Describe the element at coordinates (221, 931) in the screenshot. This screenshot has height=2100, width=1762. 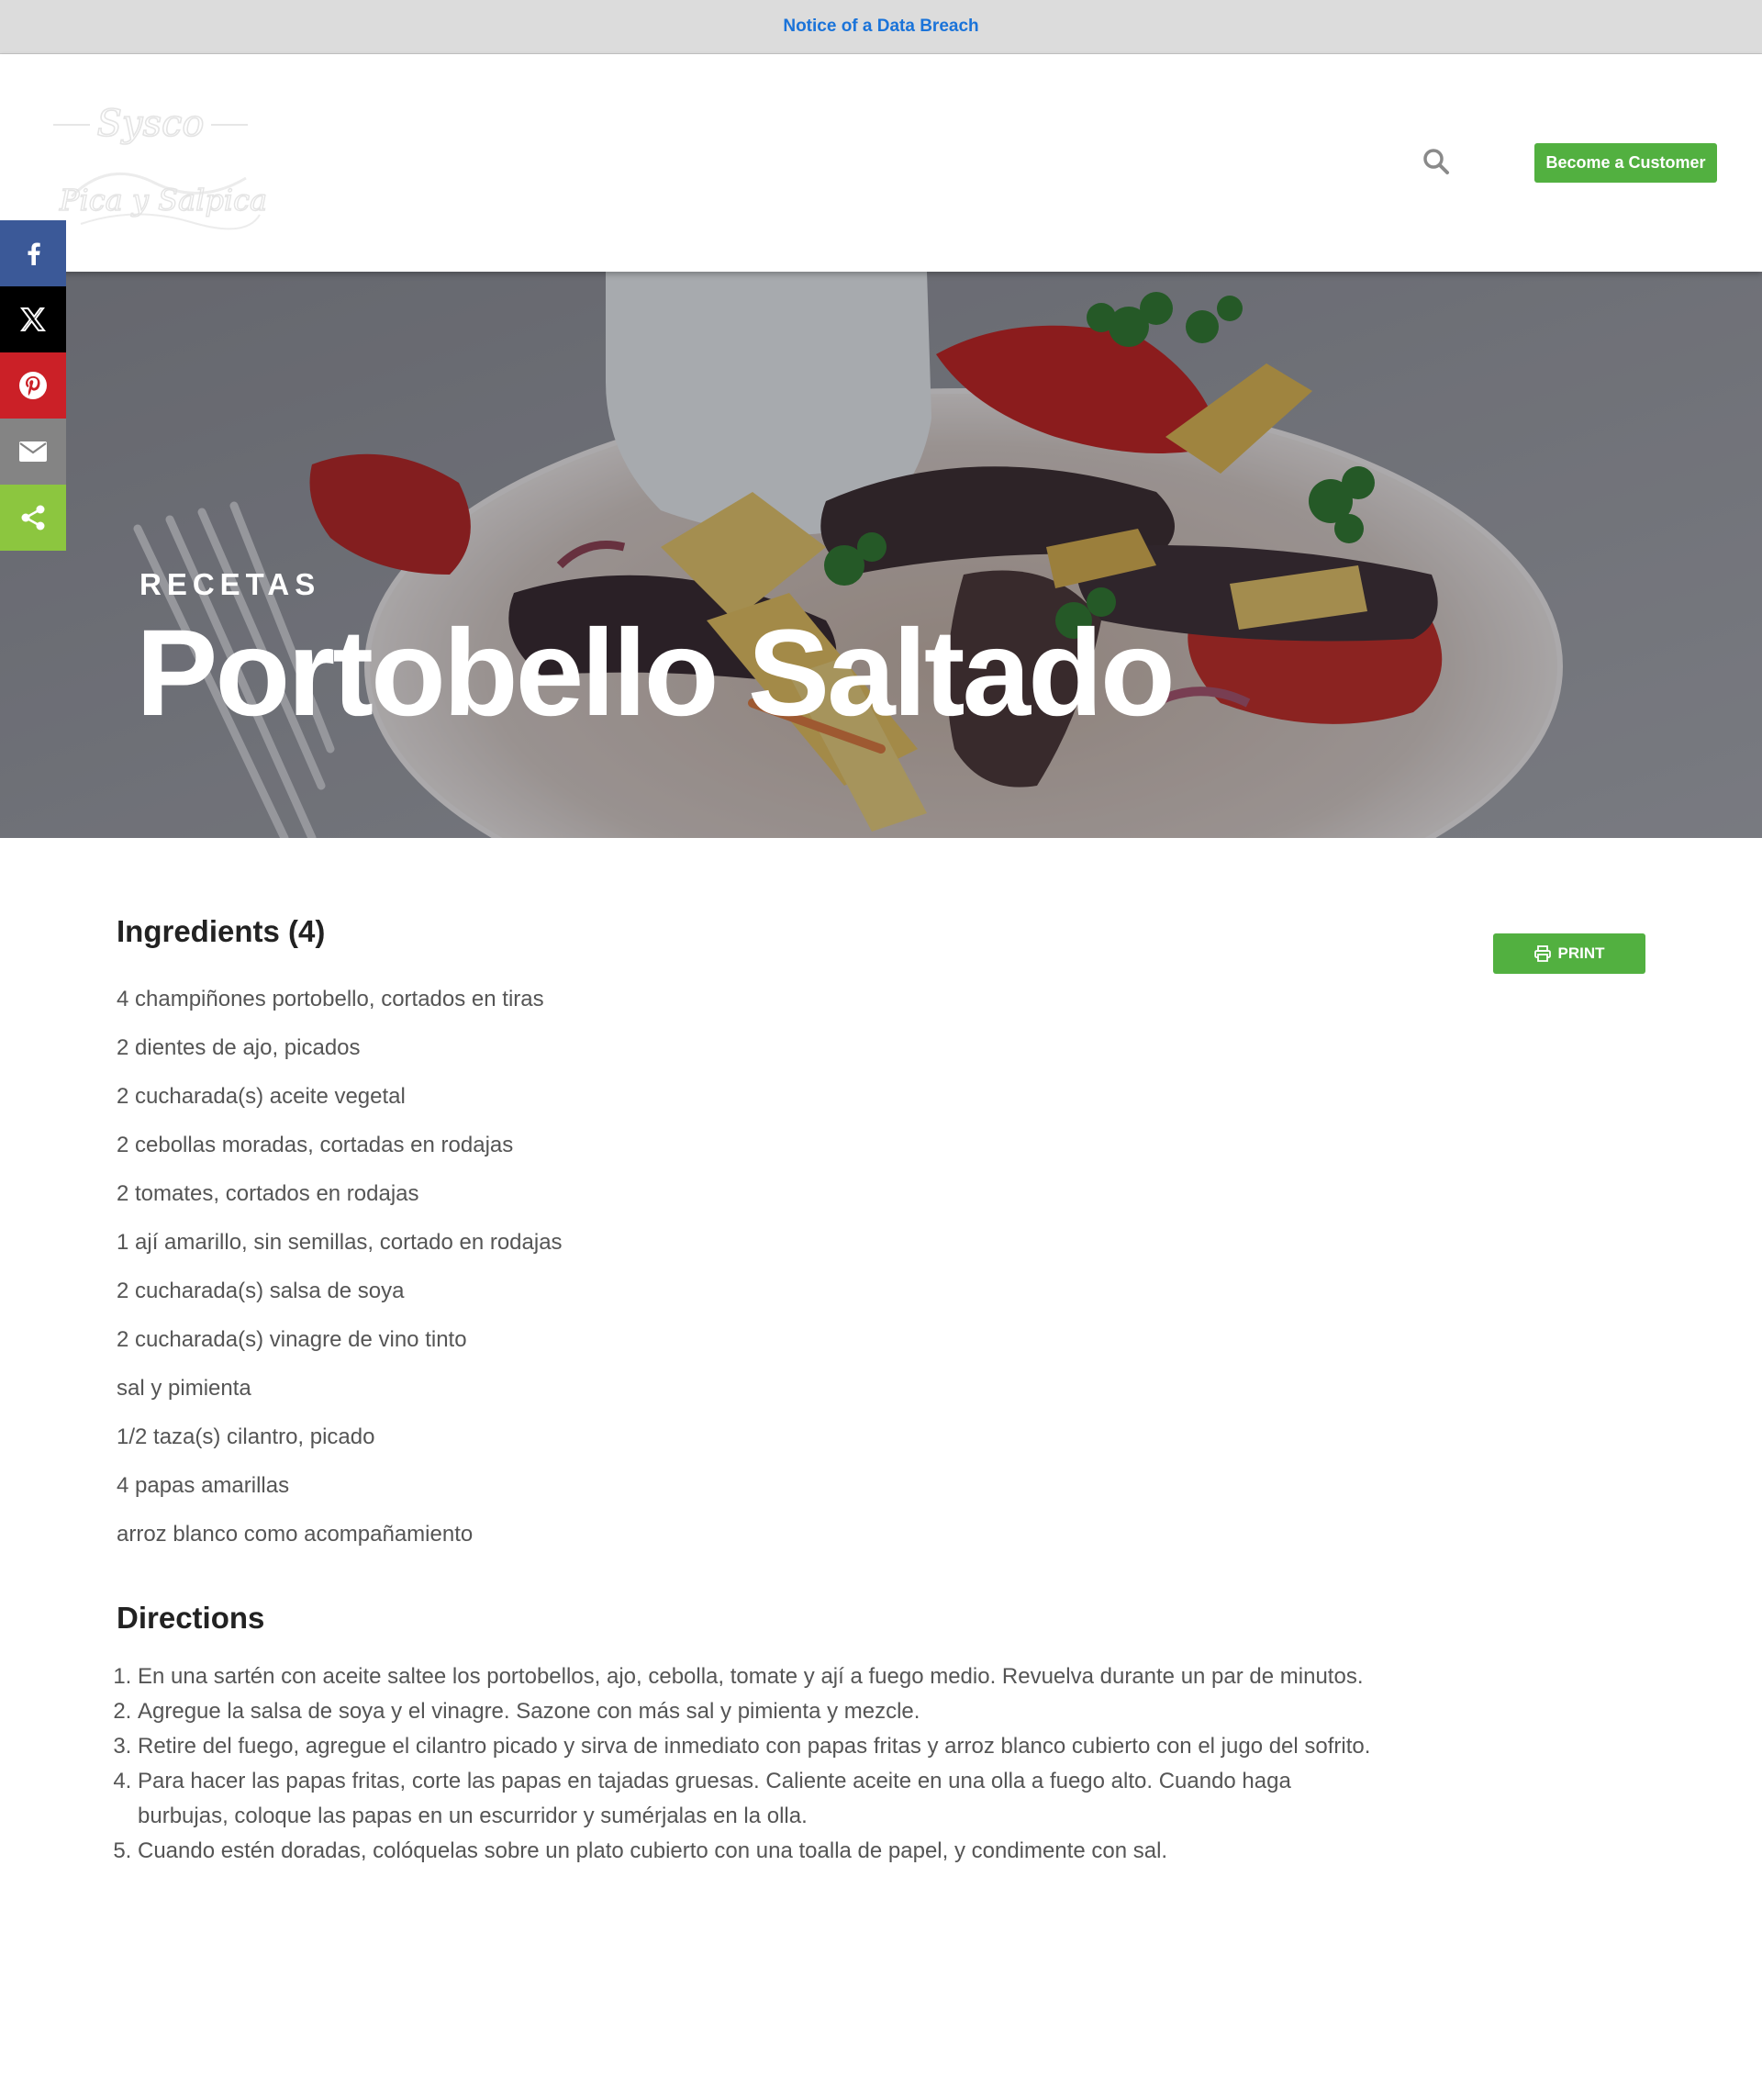
I see `ingredients-heading: Ingredients (4)` at that location.